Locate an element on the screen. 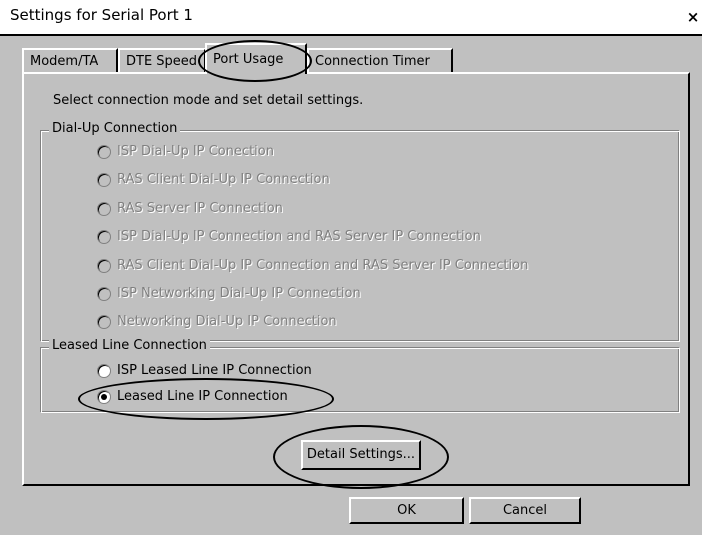  ok-button: OK is located at coordinates (406, 510).